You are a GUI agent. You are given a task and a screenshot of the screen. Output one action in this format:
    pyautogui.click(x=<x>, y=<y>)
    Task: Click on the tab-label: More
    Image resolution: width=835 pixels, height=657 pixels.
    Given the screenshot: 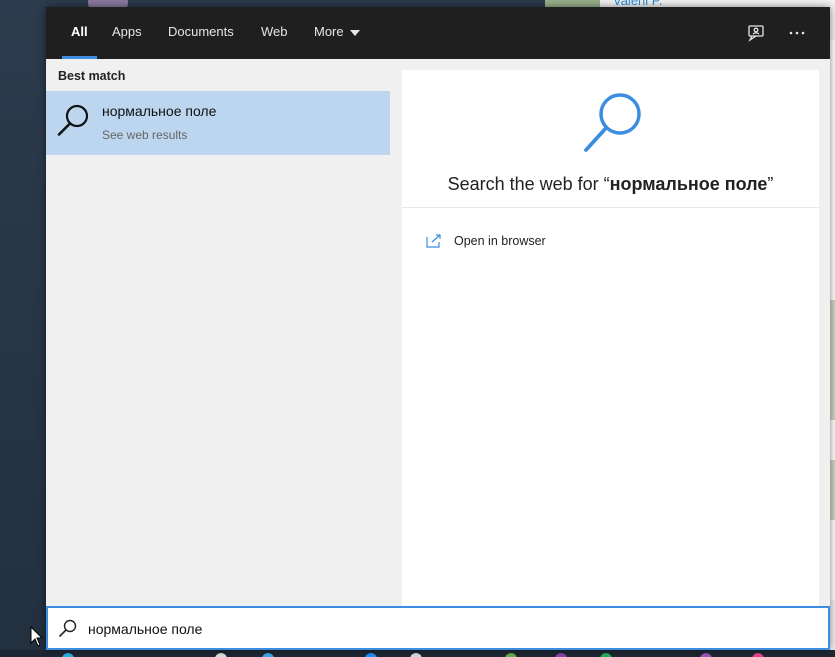 What is the action you would take?
    pyautogui.click(x=329, y=31)
    